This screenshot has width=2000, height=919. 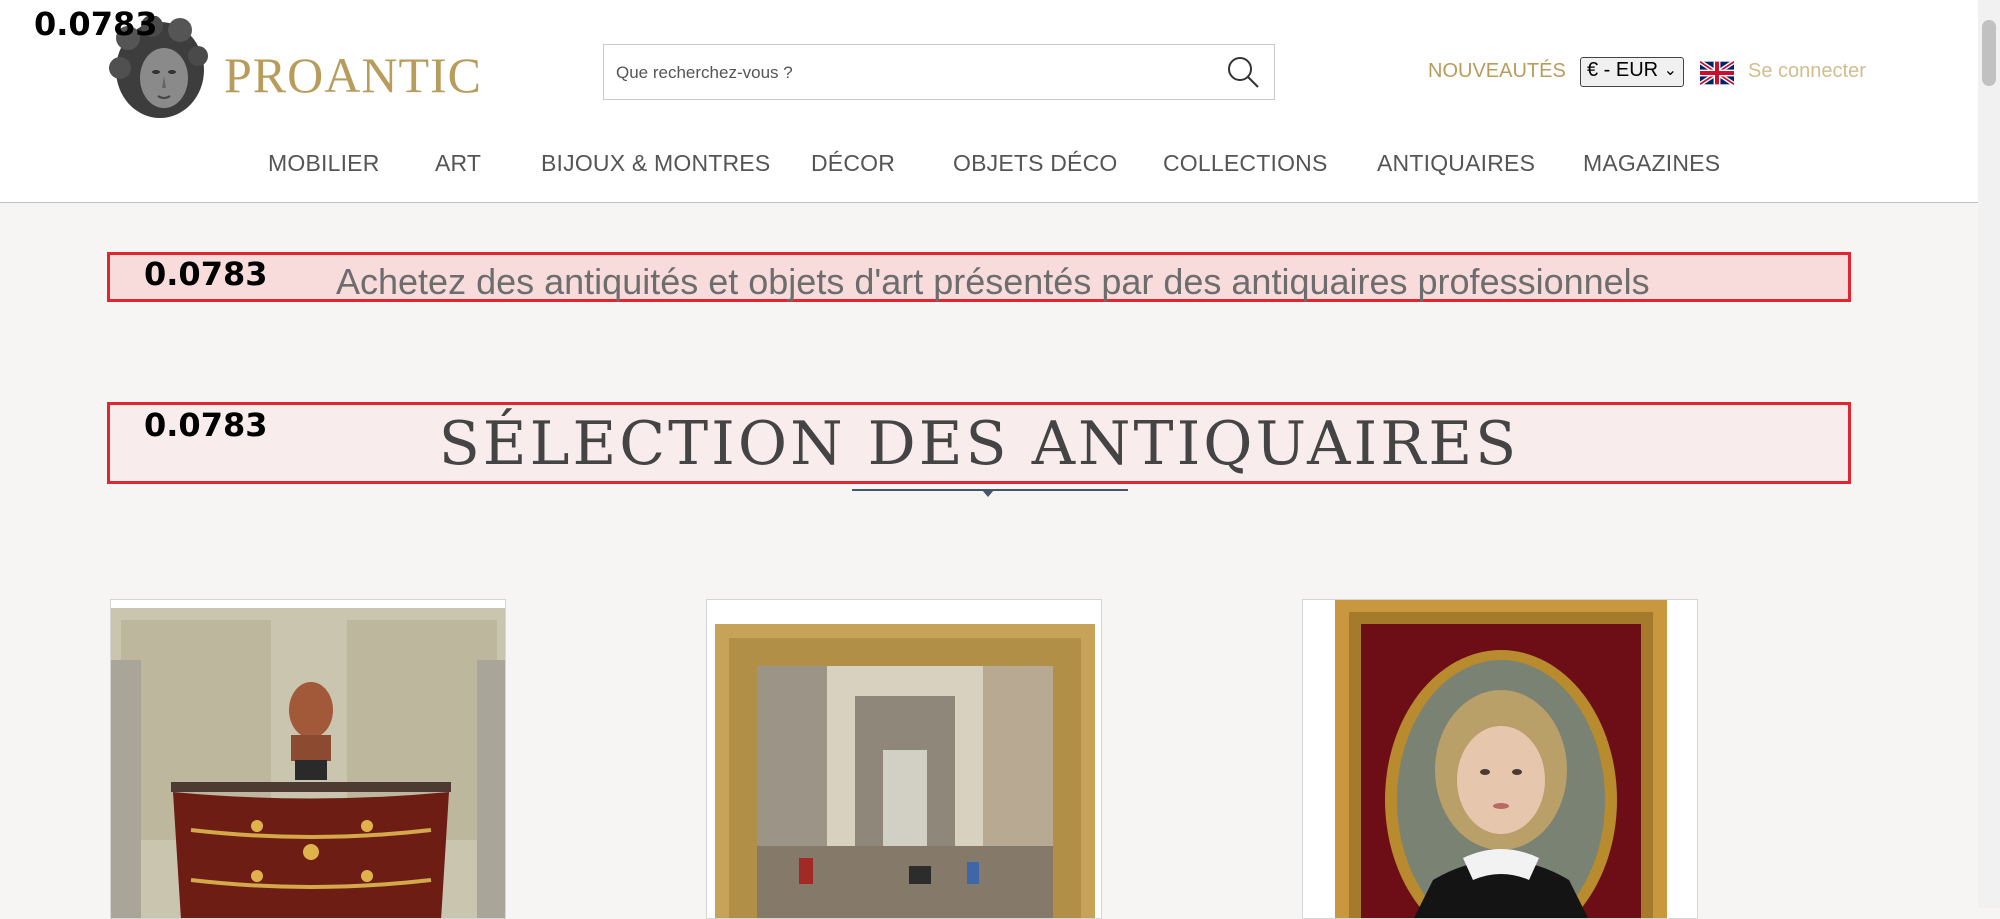 What do you see at coordinates (1243, 72) in the screenshot?
I see `search-icon` at bounding box center [1243, 72].